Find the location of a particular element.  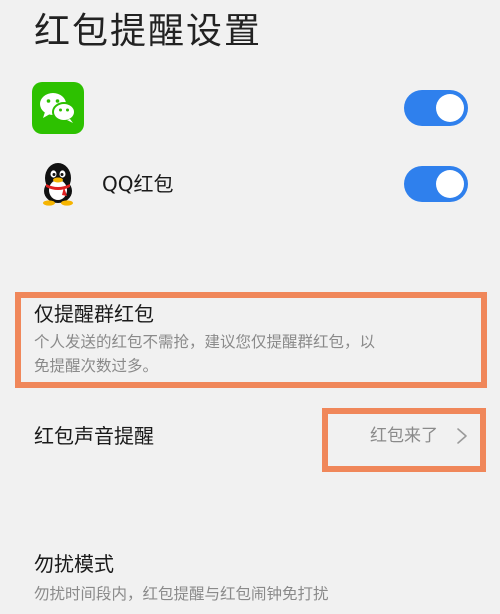

qq-toggle is located at coordinates (436, 184).